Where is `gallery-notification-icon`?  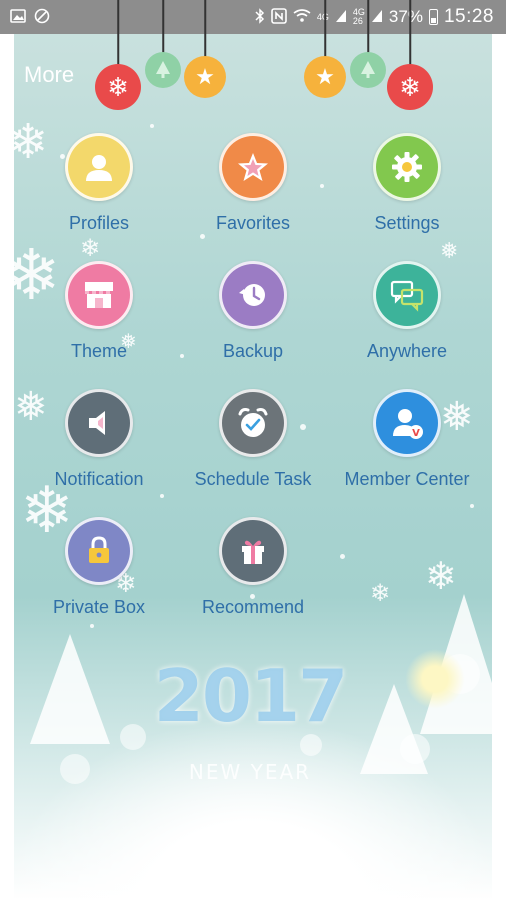
gallery-notification-icon is located at coordinates (18, 17).